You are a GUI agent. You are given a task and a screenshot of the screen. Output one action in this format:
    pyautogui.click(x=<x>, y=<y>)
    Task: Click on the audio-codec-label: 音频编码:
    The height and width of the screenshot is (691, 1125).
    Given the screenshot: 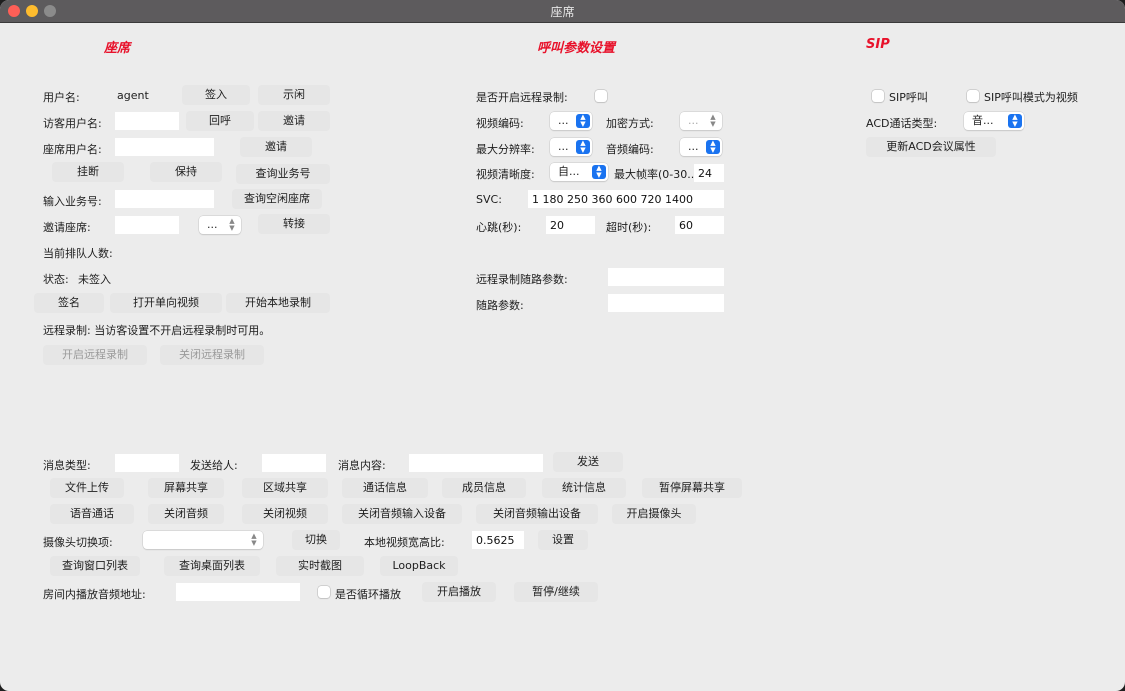 What is the action you would take?
    pyautogui.click(x=630, y=149)
    